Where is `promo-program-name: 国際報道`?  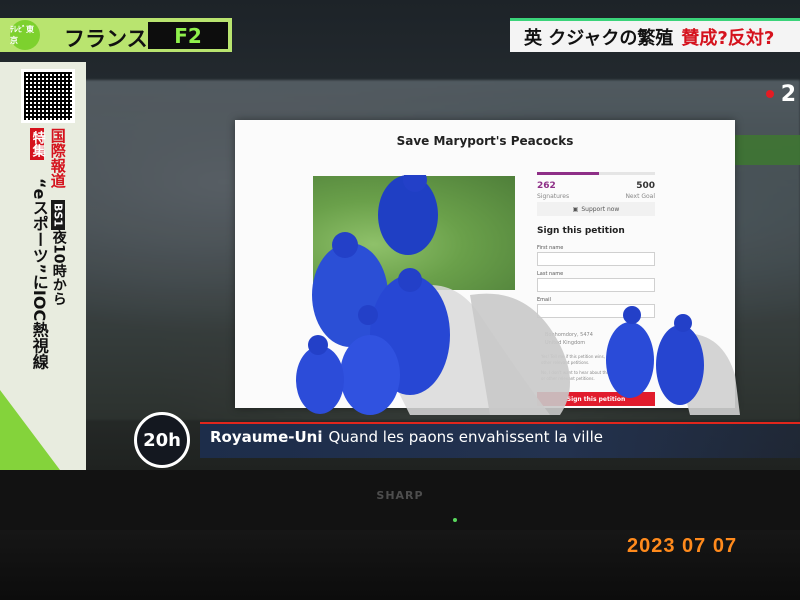
promo-program-name: 国際報道 is located at coordinates (57, 158).